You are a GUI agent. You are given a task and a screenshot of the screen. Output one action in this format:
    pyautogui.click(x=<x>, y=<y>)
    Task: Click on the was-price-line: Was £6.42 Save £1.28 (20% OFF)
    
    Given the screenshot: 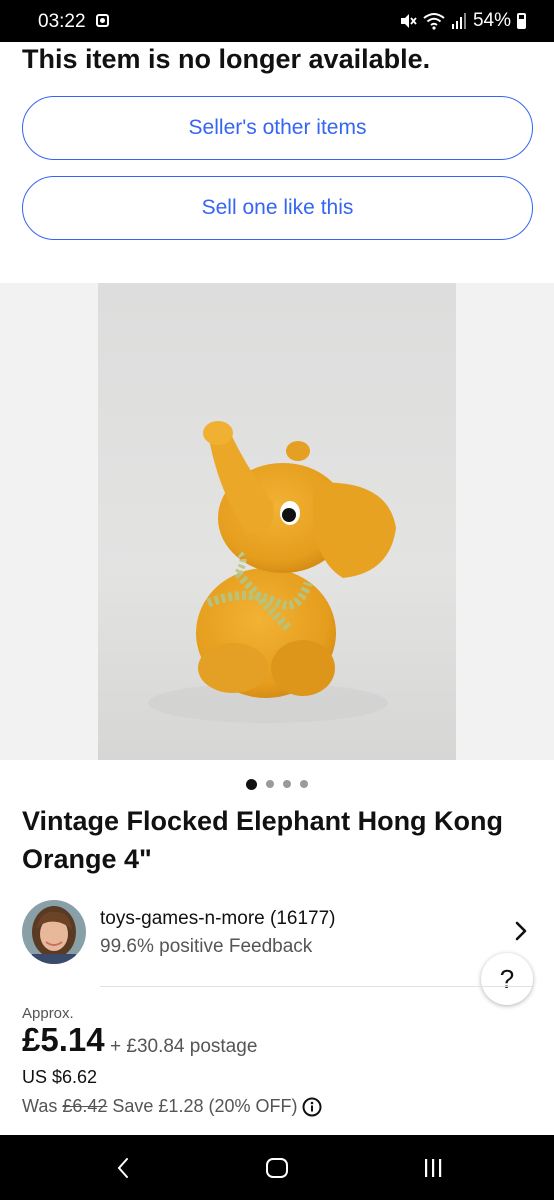 What is the action you would take?
    pyautogui.click(x=172, y=1106)
    